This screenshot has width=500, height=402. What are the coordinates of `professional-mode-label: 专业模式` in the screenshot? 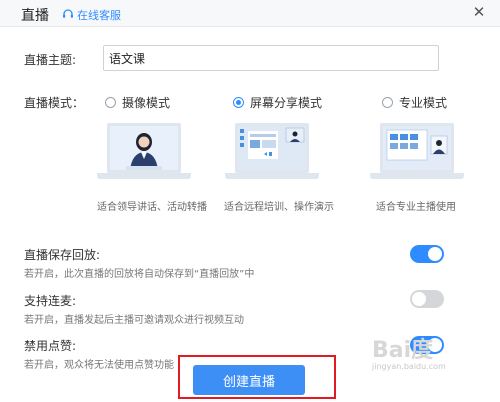 It's located at (423, 103).